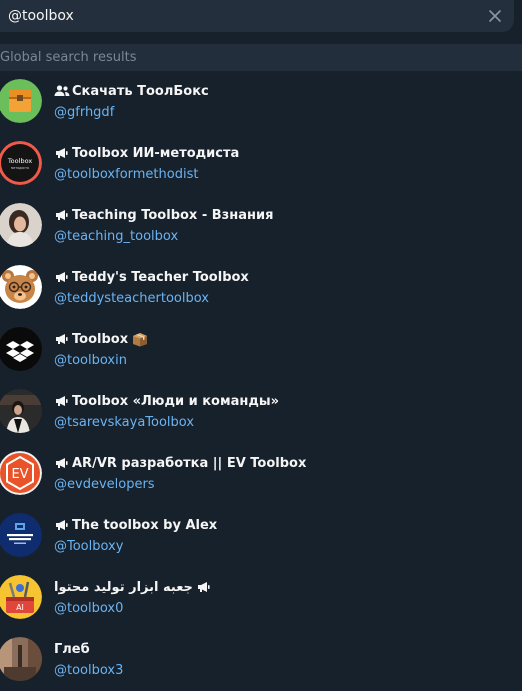  Describe the element at coordinates (62, 91) in the screenshot. I see `group-icon` at that location.